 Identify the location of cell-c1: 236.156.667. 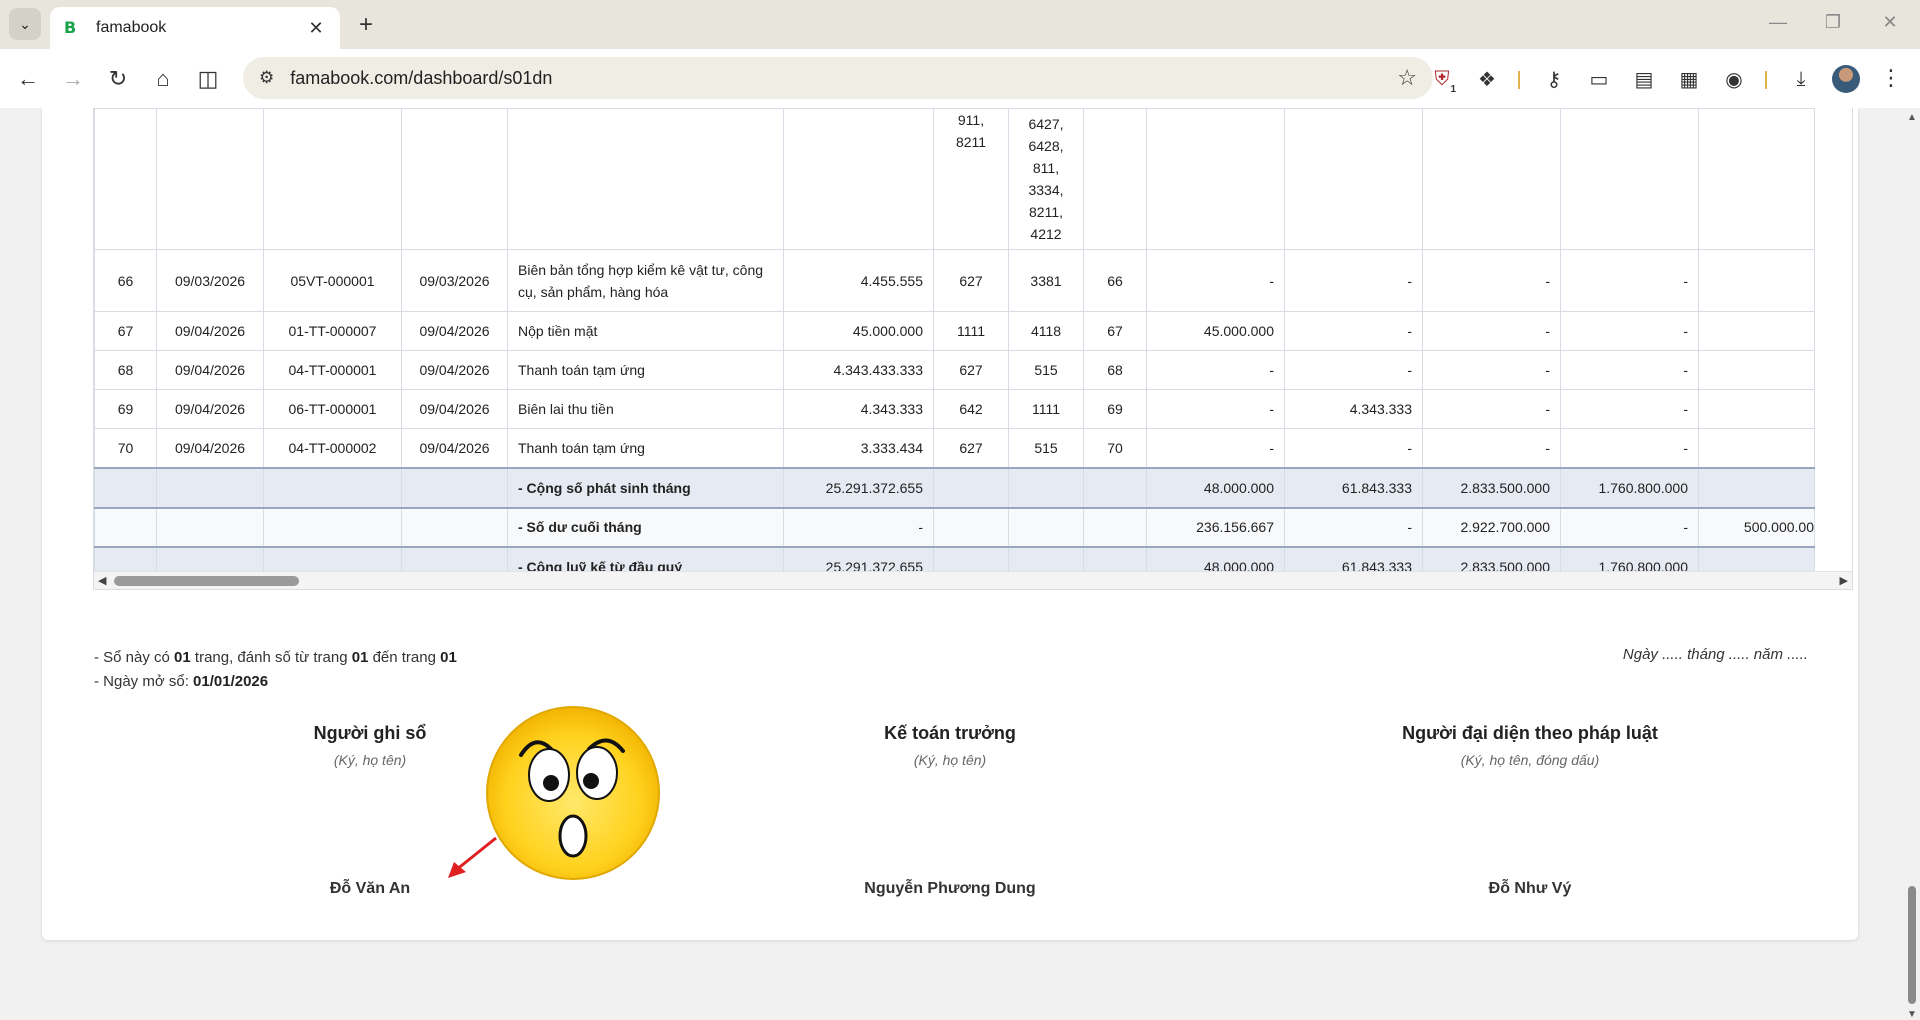
(1215, 526).